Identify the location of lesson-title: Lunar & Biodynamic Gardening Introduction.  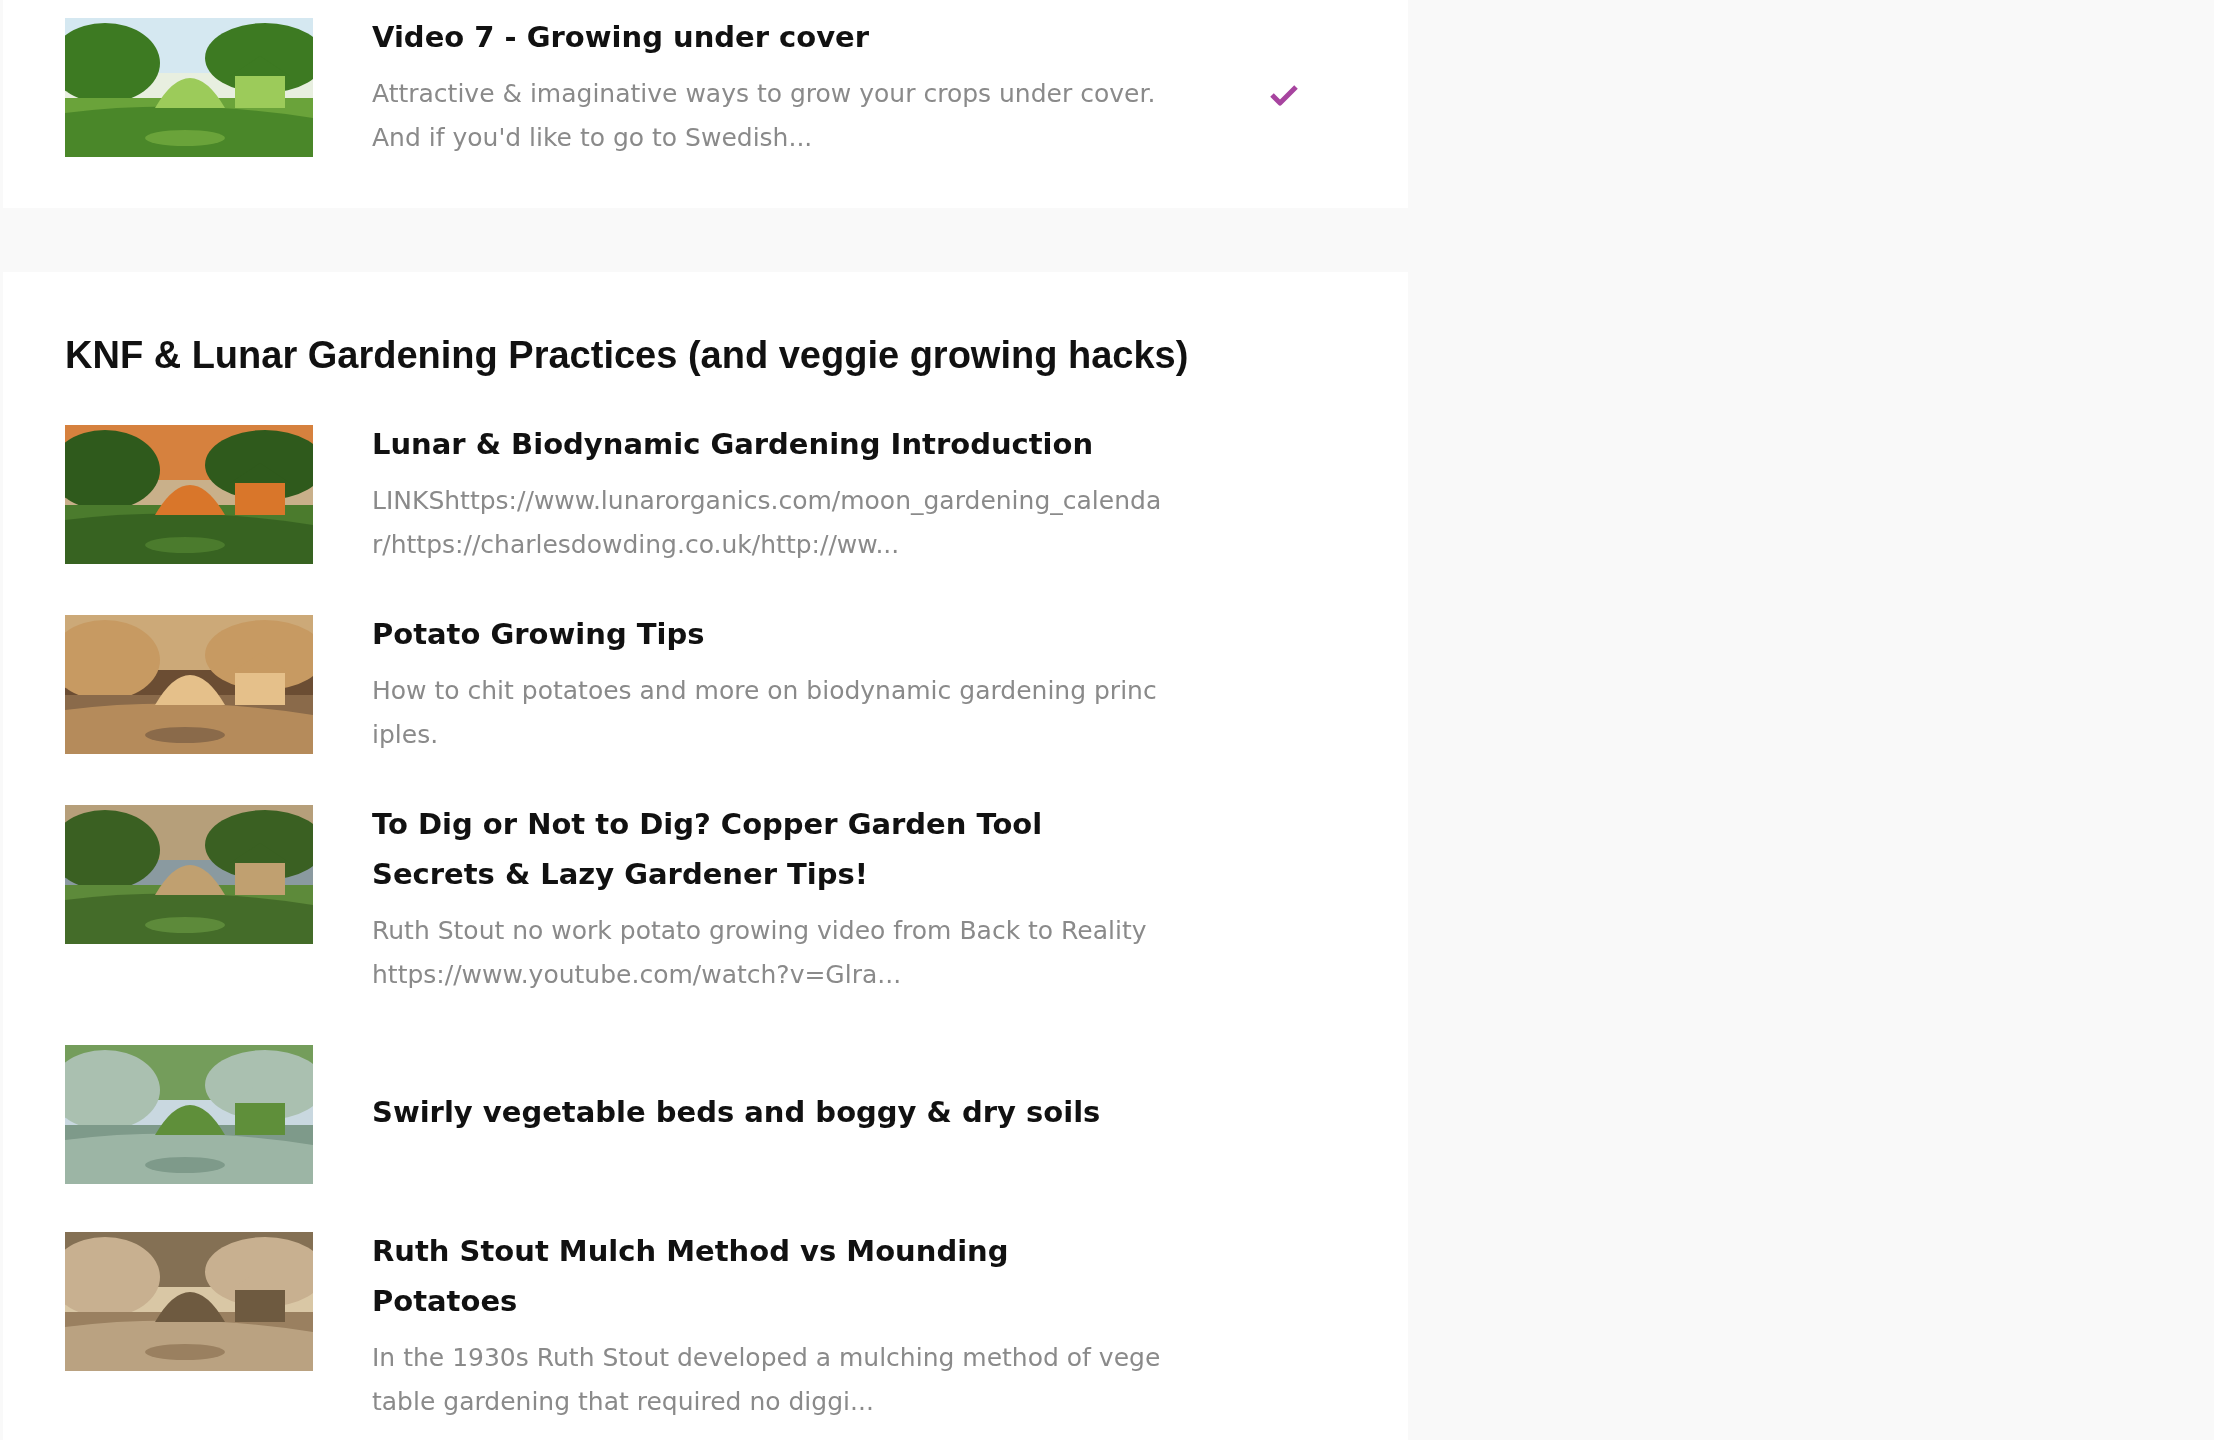
(767, 444).